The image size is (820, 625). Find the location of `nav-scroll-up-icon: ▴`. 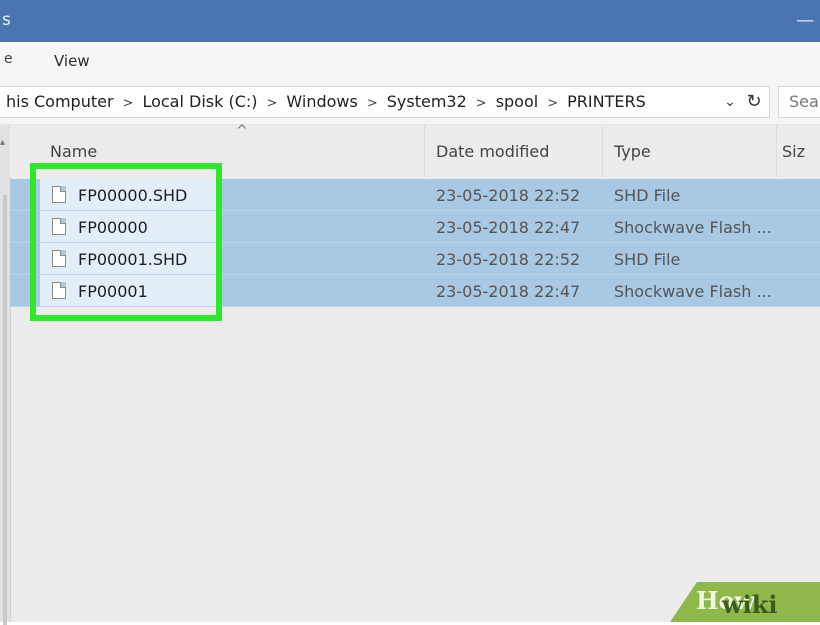

nav-scroll-up-icon: ▴ is located at coordinates (2, 142).